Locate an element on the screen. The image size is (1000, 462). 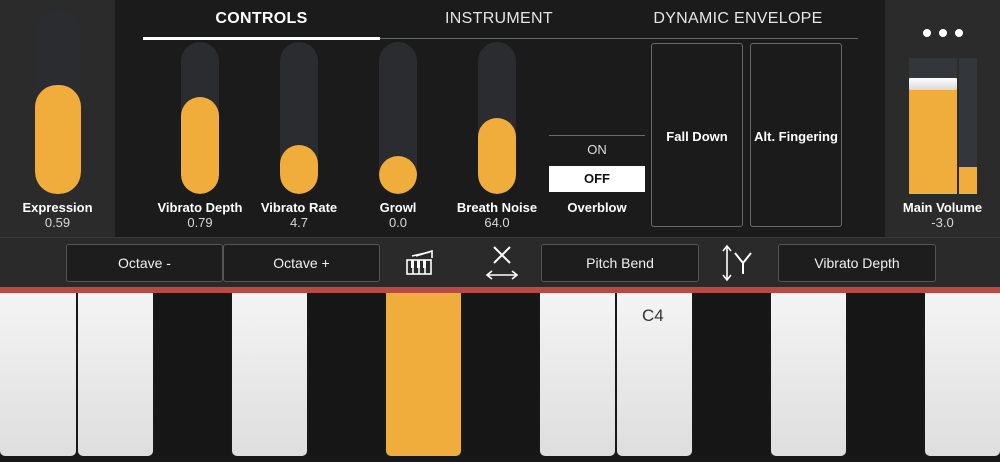
growl-track is located at coordinates (398, 118).